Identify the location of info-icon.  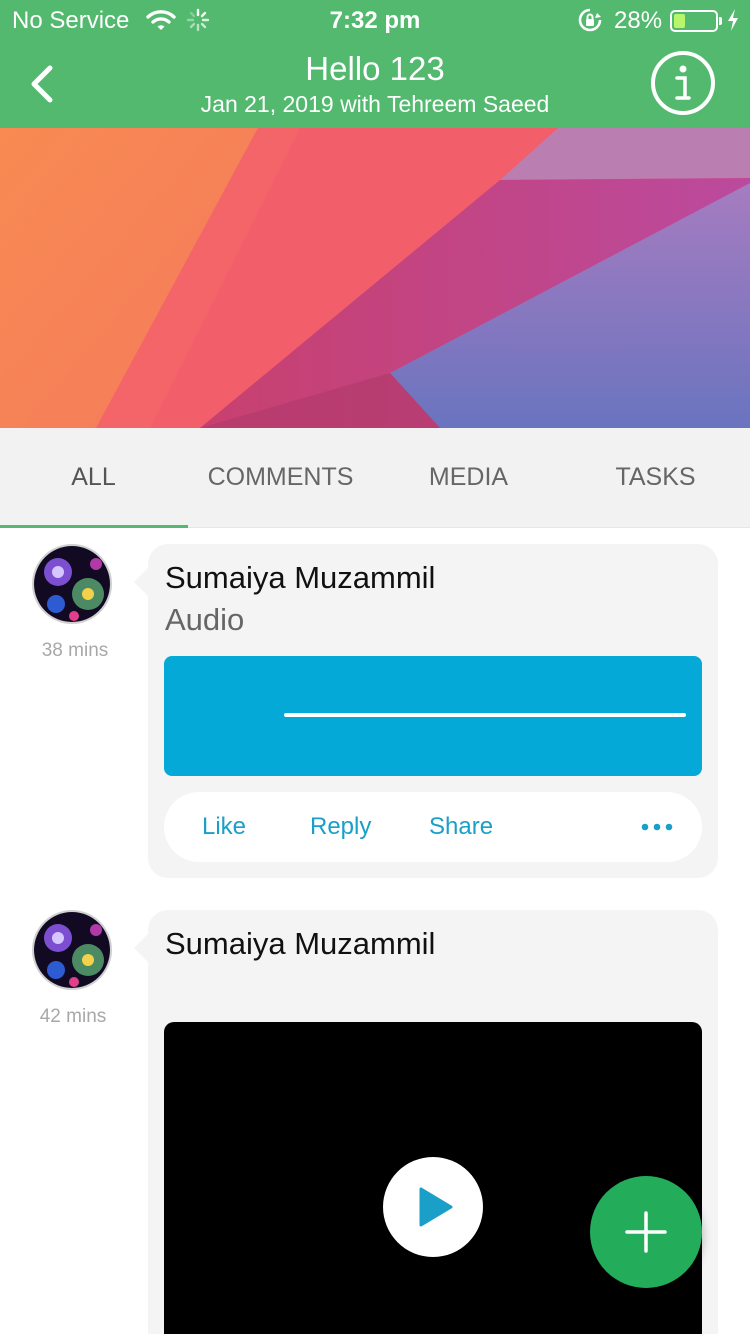
(683, 83).